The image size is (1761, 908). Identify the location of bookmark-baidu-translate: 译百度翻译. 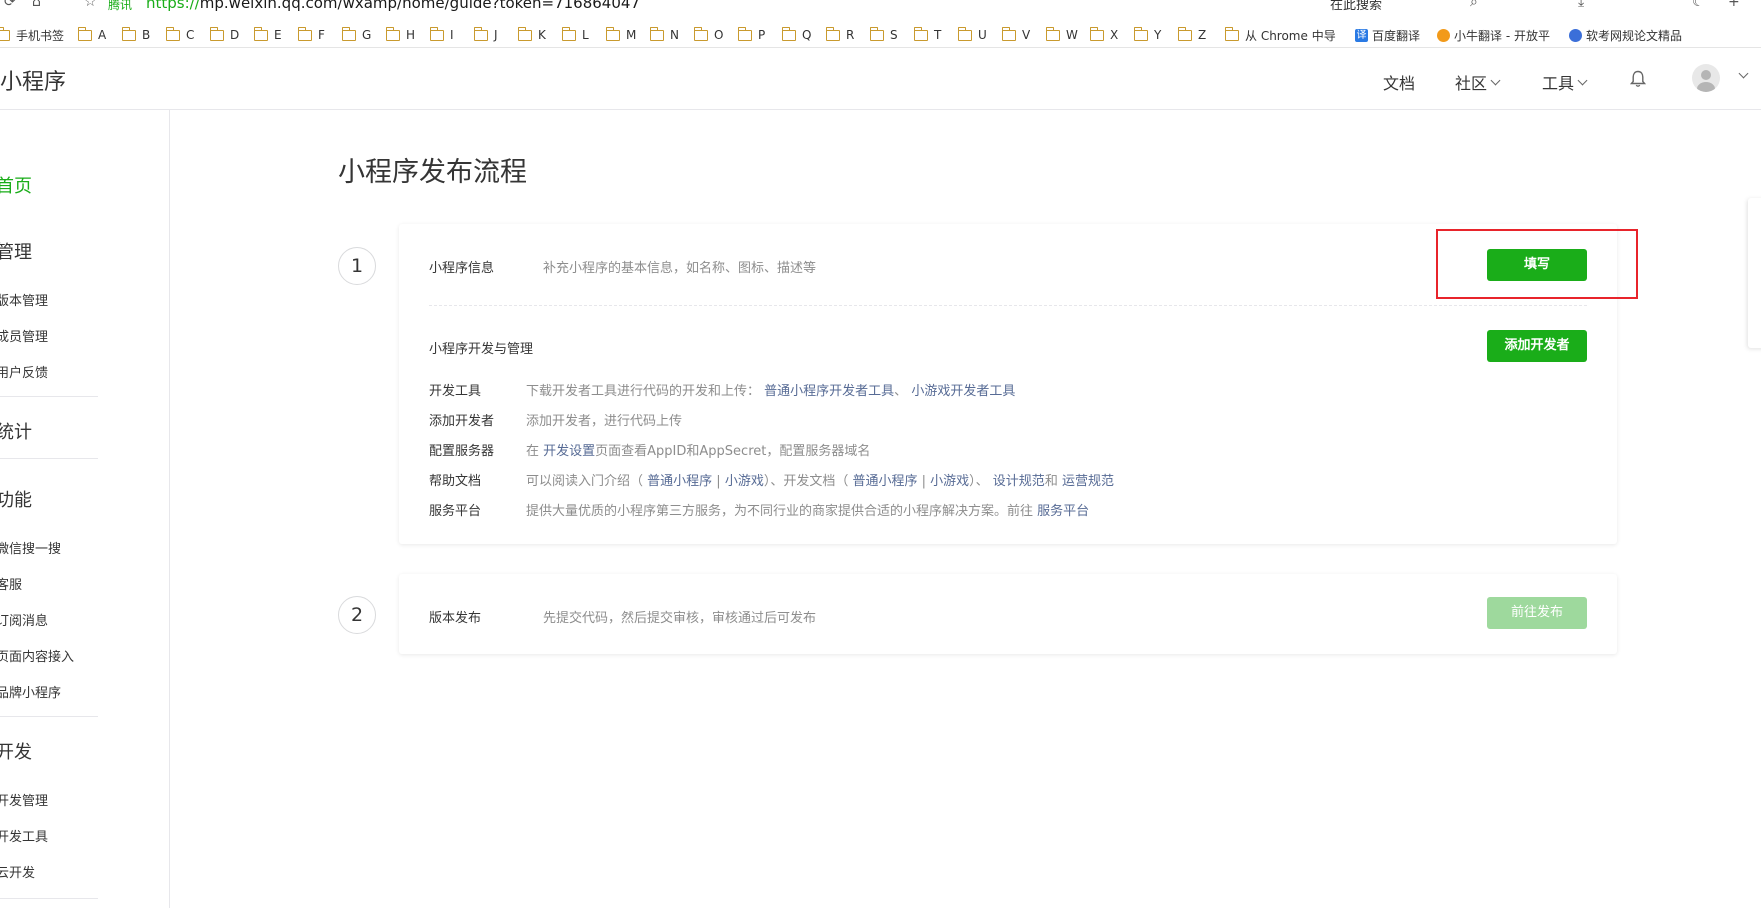
(1387, 35).